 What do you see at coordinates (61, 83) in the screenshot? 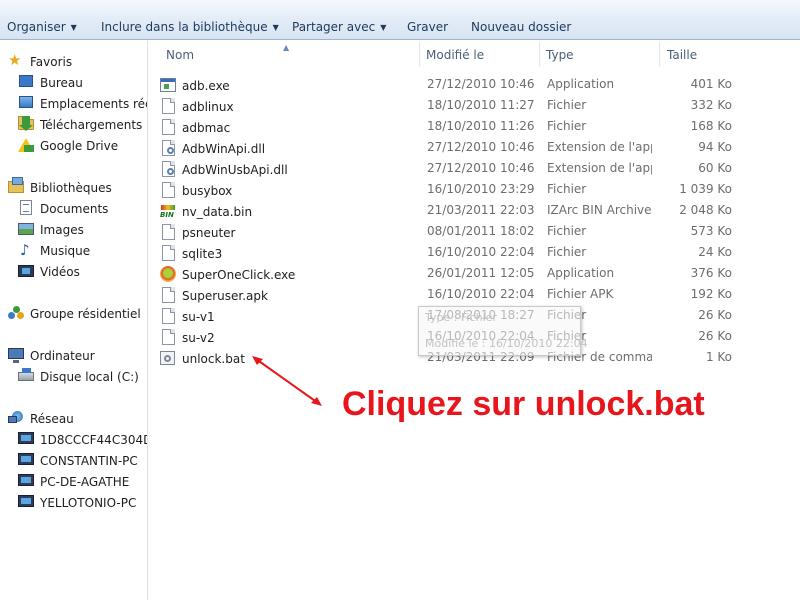
I see `nav-desktop-label: Bureau` at bounding box center [61, 83].